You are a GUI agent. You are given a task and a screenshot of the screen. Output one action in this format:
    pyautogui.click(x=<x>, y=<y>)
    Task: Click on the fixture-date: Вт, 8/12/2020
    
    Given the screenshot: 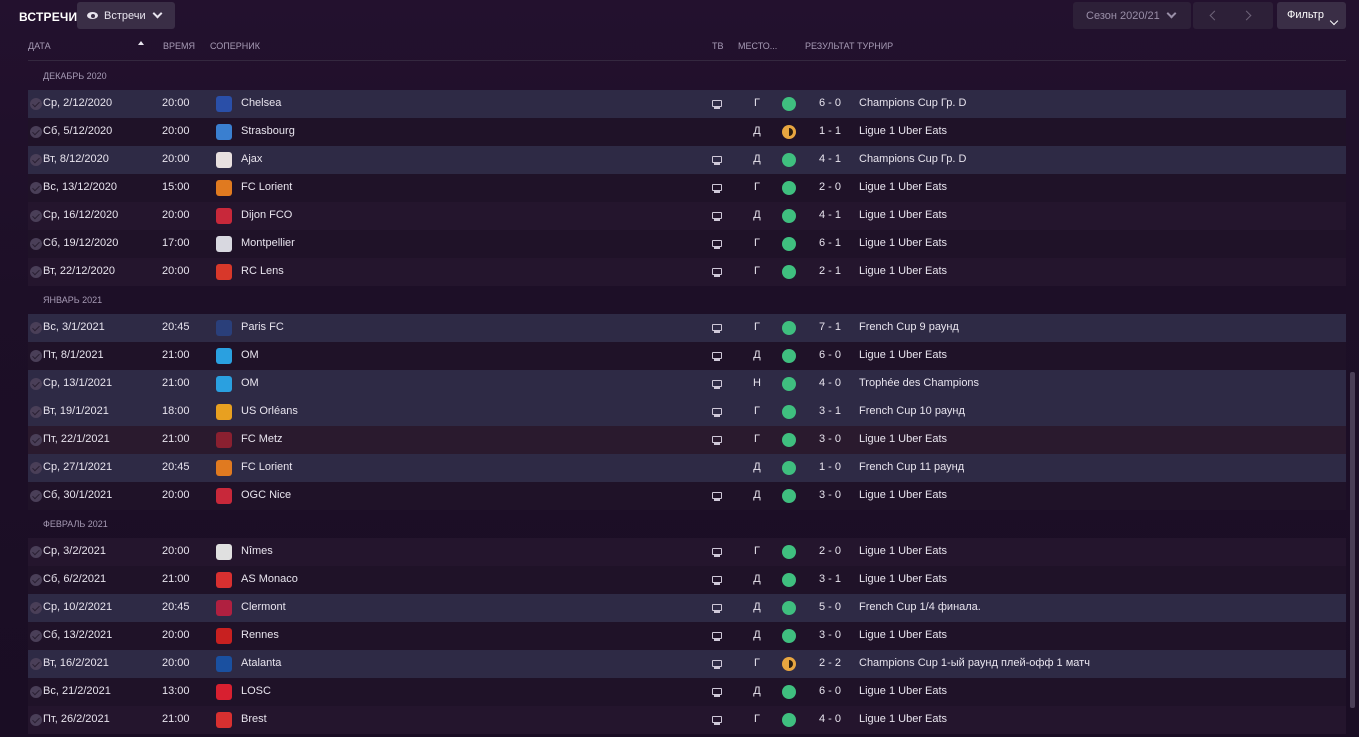 What is the action you would take?
    pyautogui.click(x=76, y=159)
    